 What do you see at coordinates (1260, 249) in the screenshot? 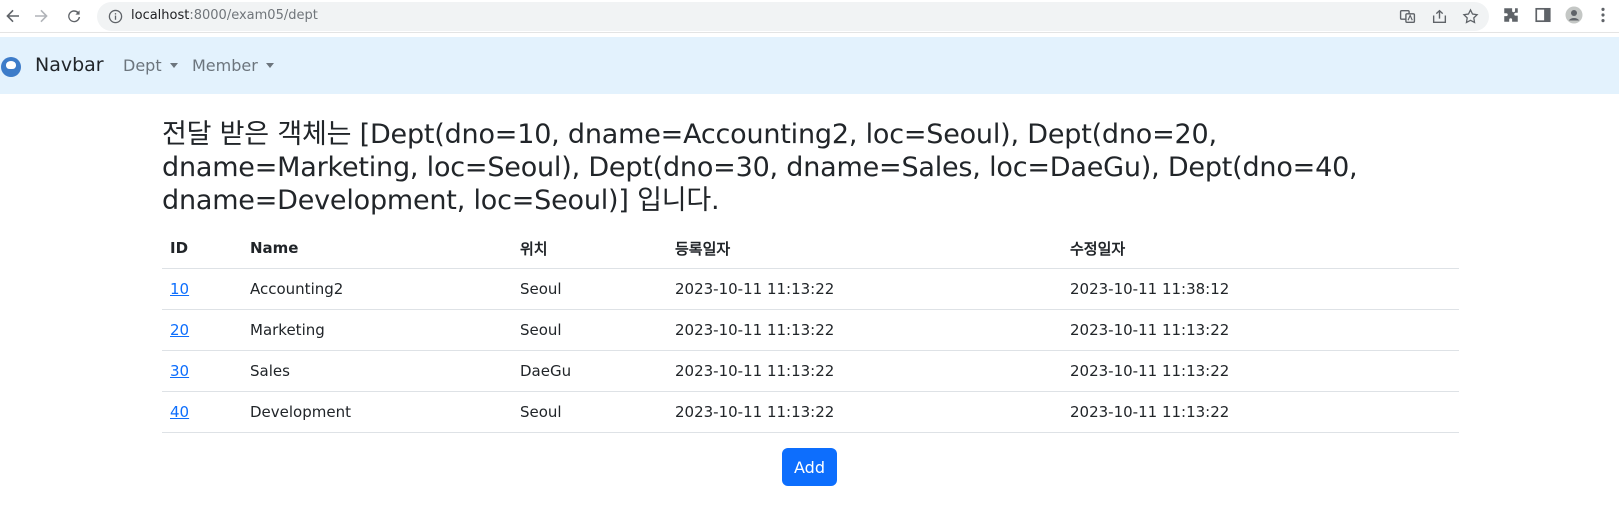
I see `header-updated: 수정일자` at bounding box center [1260, 249].